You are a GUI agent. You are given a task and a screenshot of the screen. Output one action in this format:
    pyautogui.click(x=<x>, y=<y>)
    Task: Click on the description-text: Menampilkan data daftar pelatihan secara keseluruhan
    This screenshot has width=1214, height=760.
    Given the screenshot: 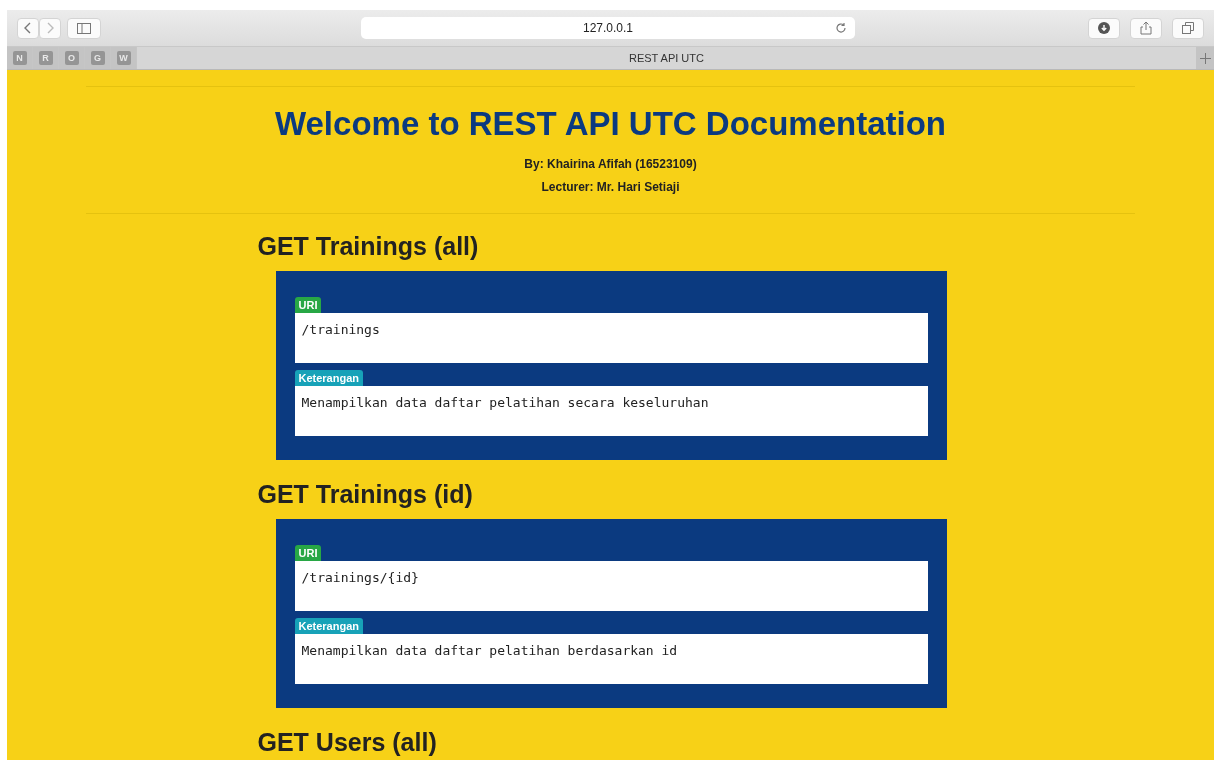 What is the action you would take?
    pyautogui.click(x=611, y=411)
    